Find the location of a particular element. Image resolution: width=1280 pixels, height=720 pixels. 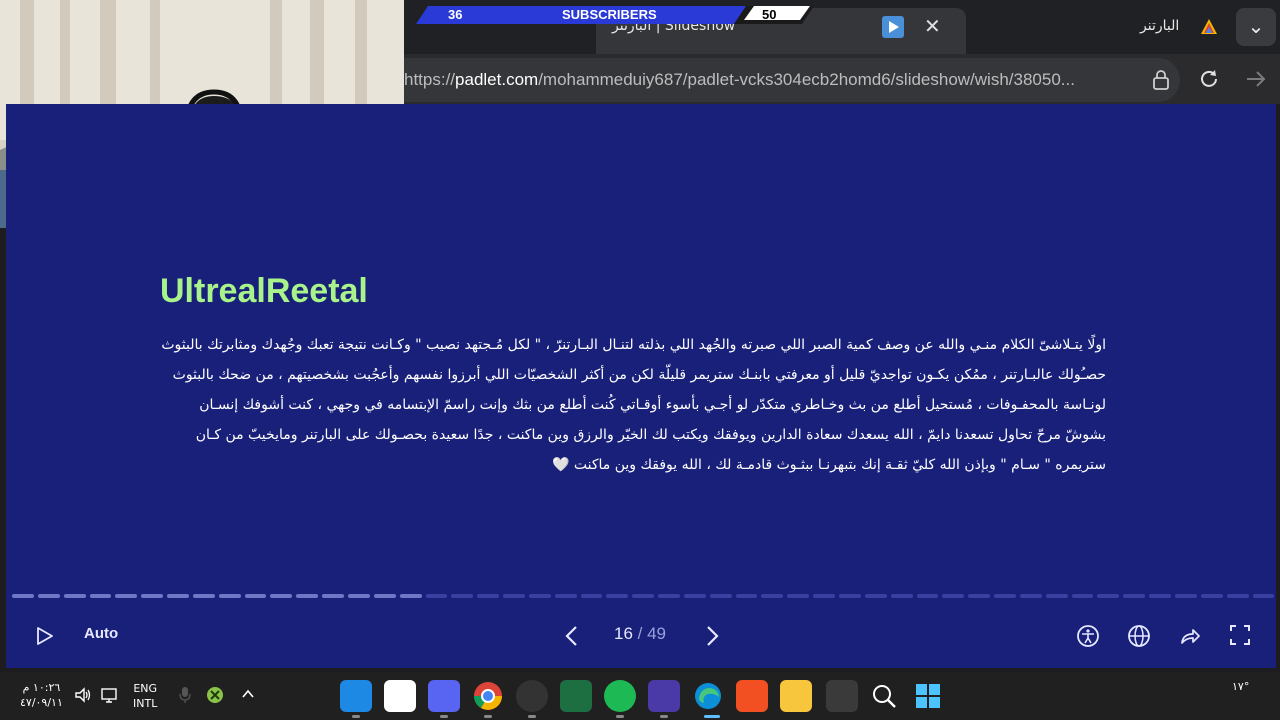

tab-search-dropdown-icon: ⌄ is located at coordinates (1256, 27).